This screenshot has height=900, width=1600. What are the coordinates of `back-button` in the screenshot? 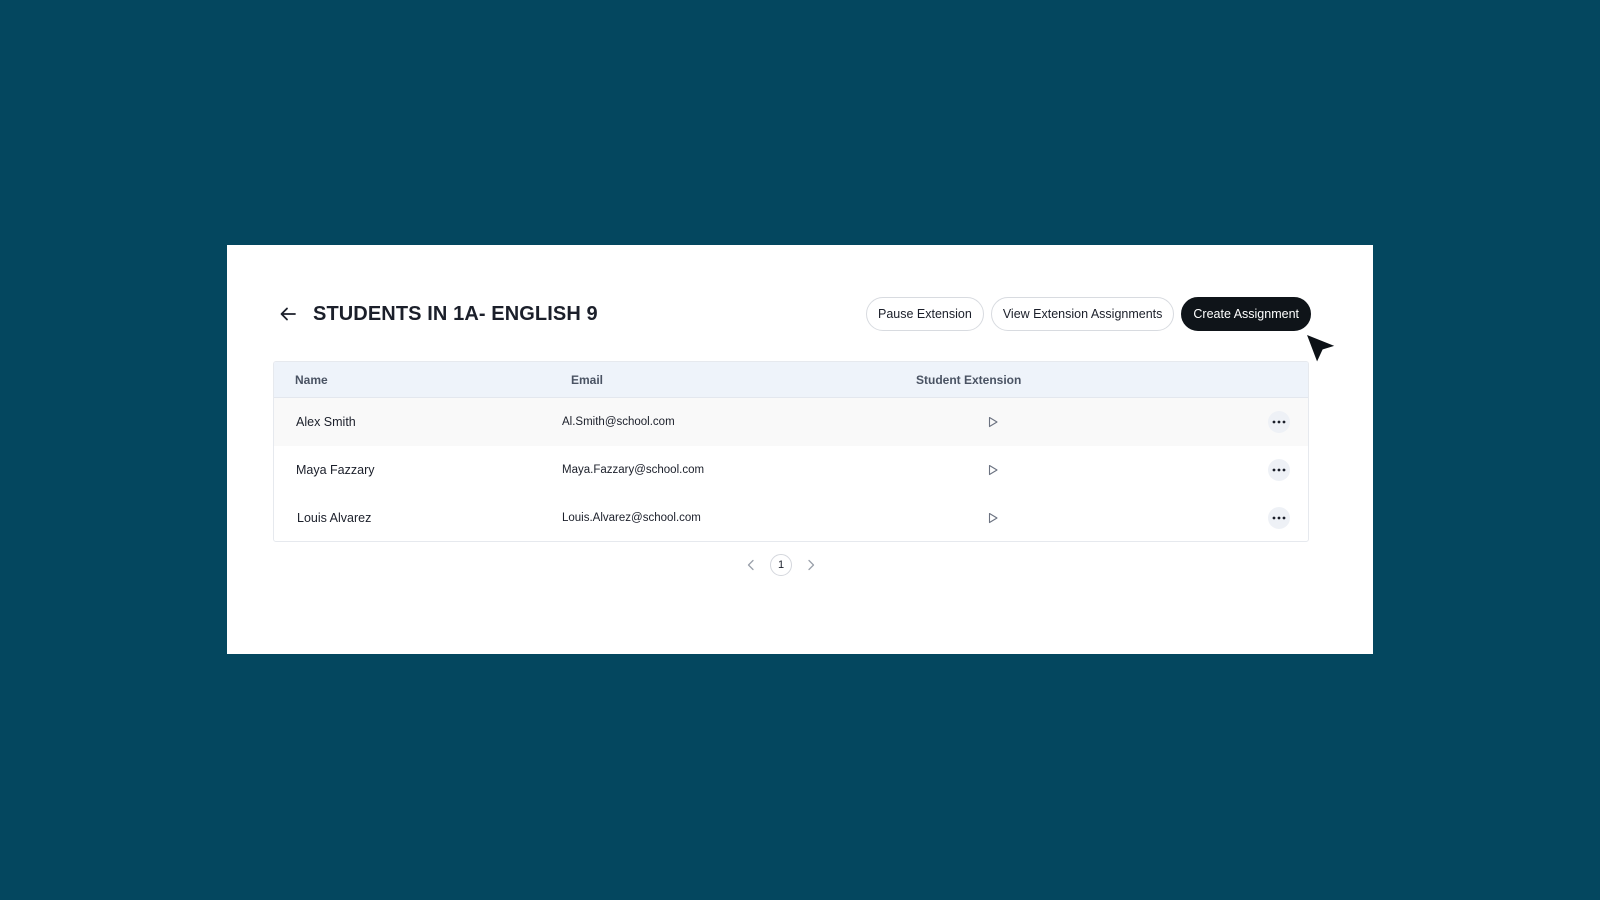 It's located at (288, 314).